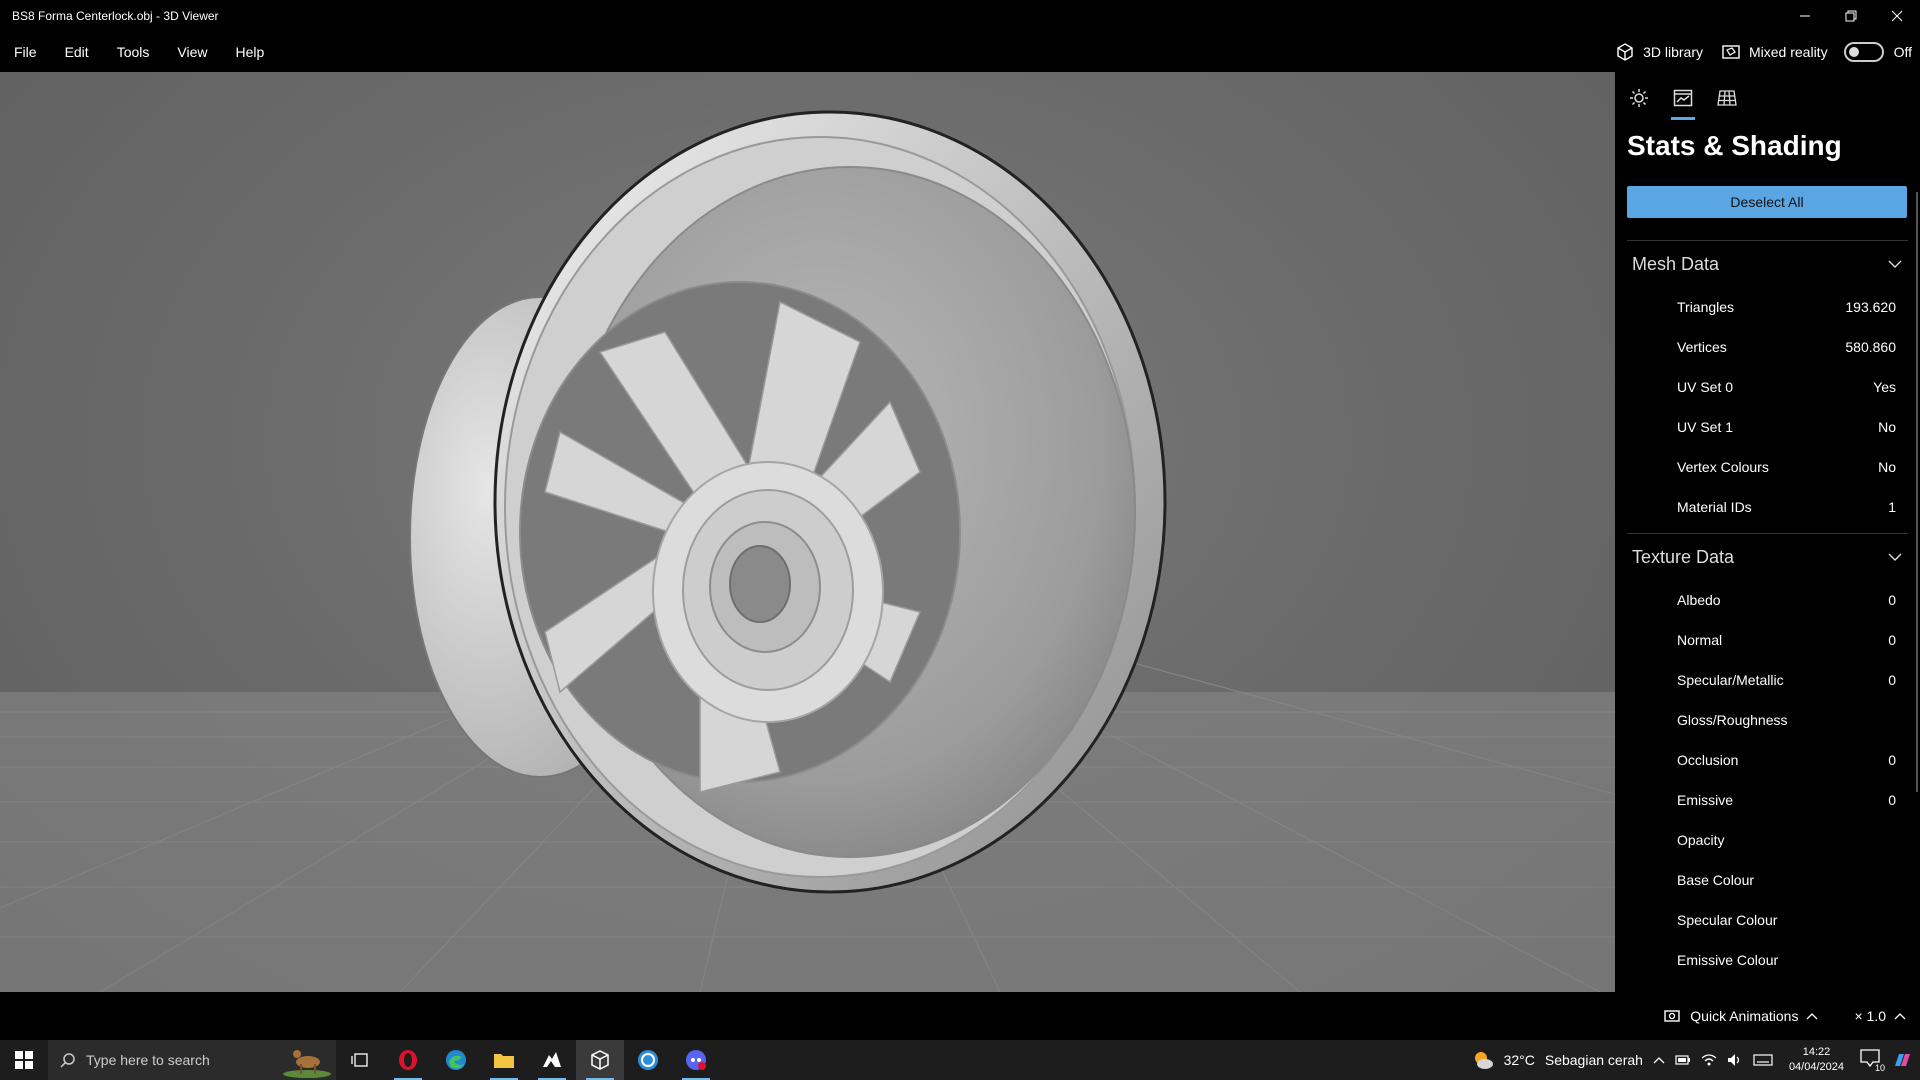 Image resolution: width=1920 pixels, height=1080 pixels. I want to click on weather-temp: 32°C, so click(1519, 1060).